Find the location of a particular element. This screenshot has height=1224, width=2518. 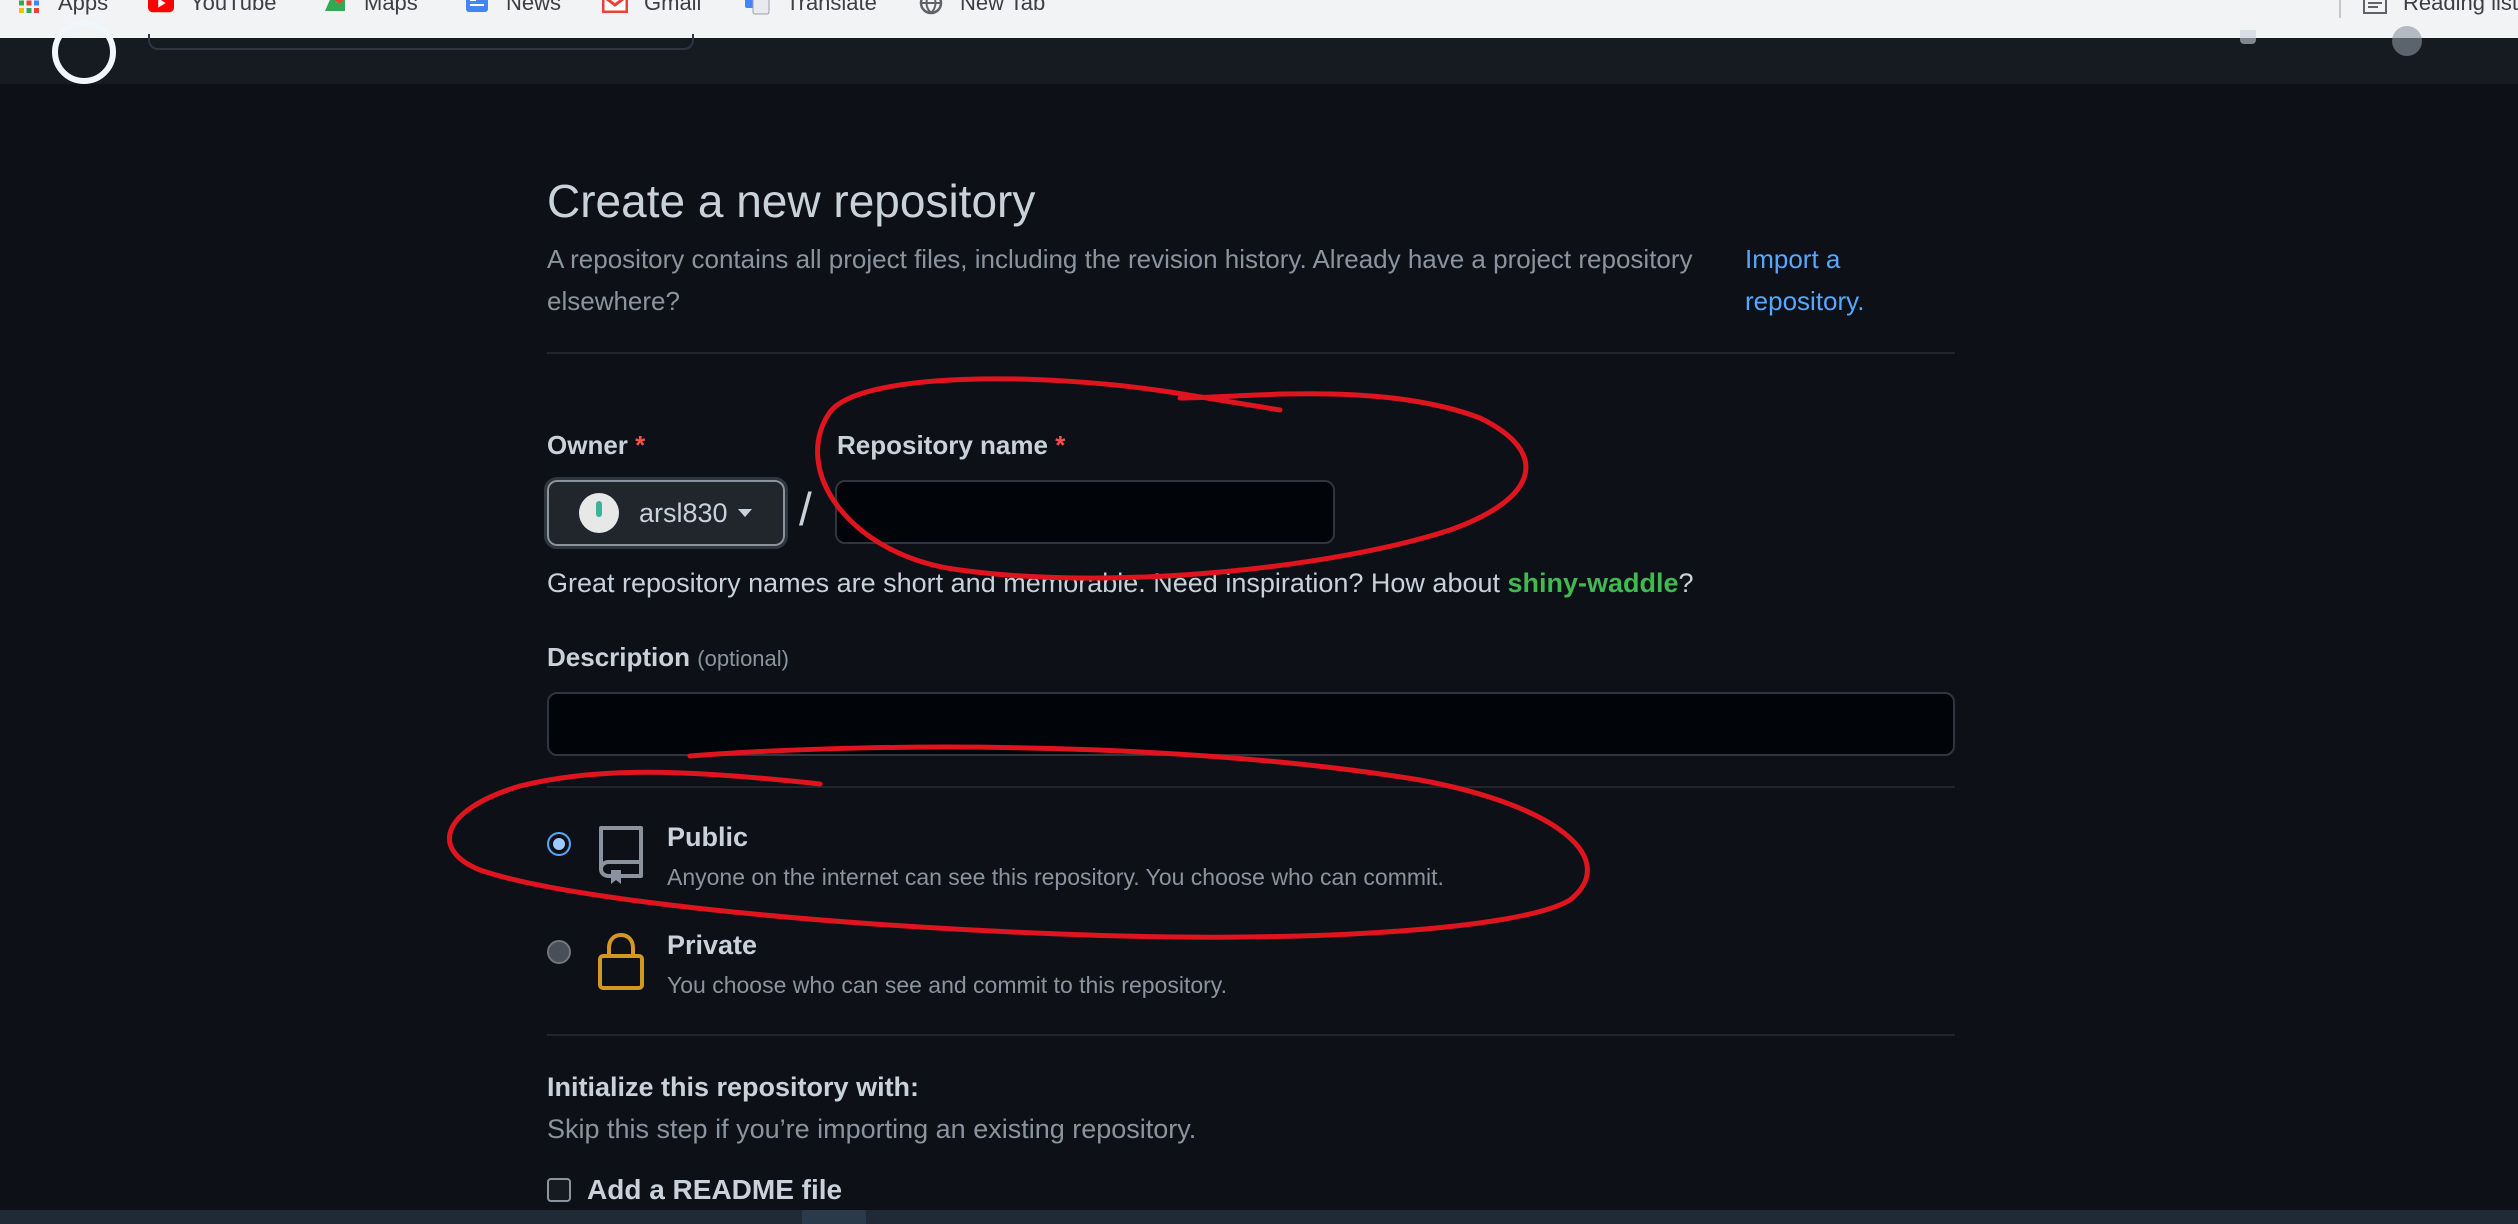

bookmark-news: News is located at coordinates (512, 9).